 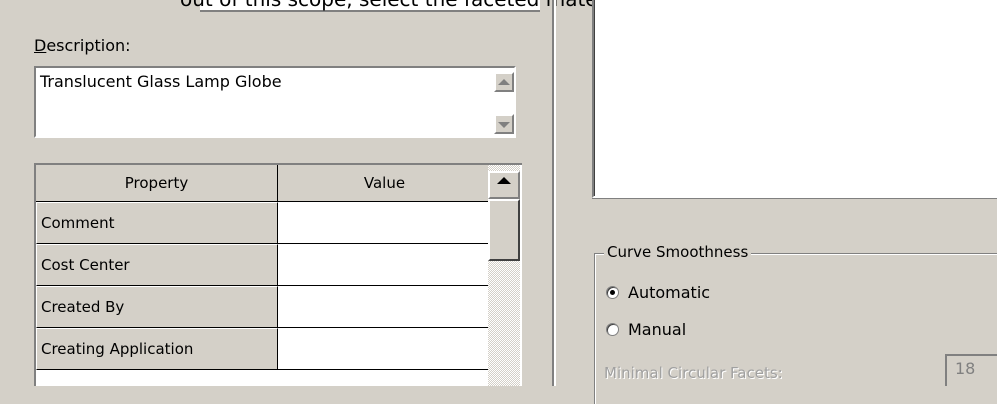 I want to click on description-textarea: Translucent Glass Lamp Globe, so click(x=275, y=102).